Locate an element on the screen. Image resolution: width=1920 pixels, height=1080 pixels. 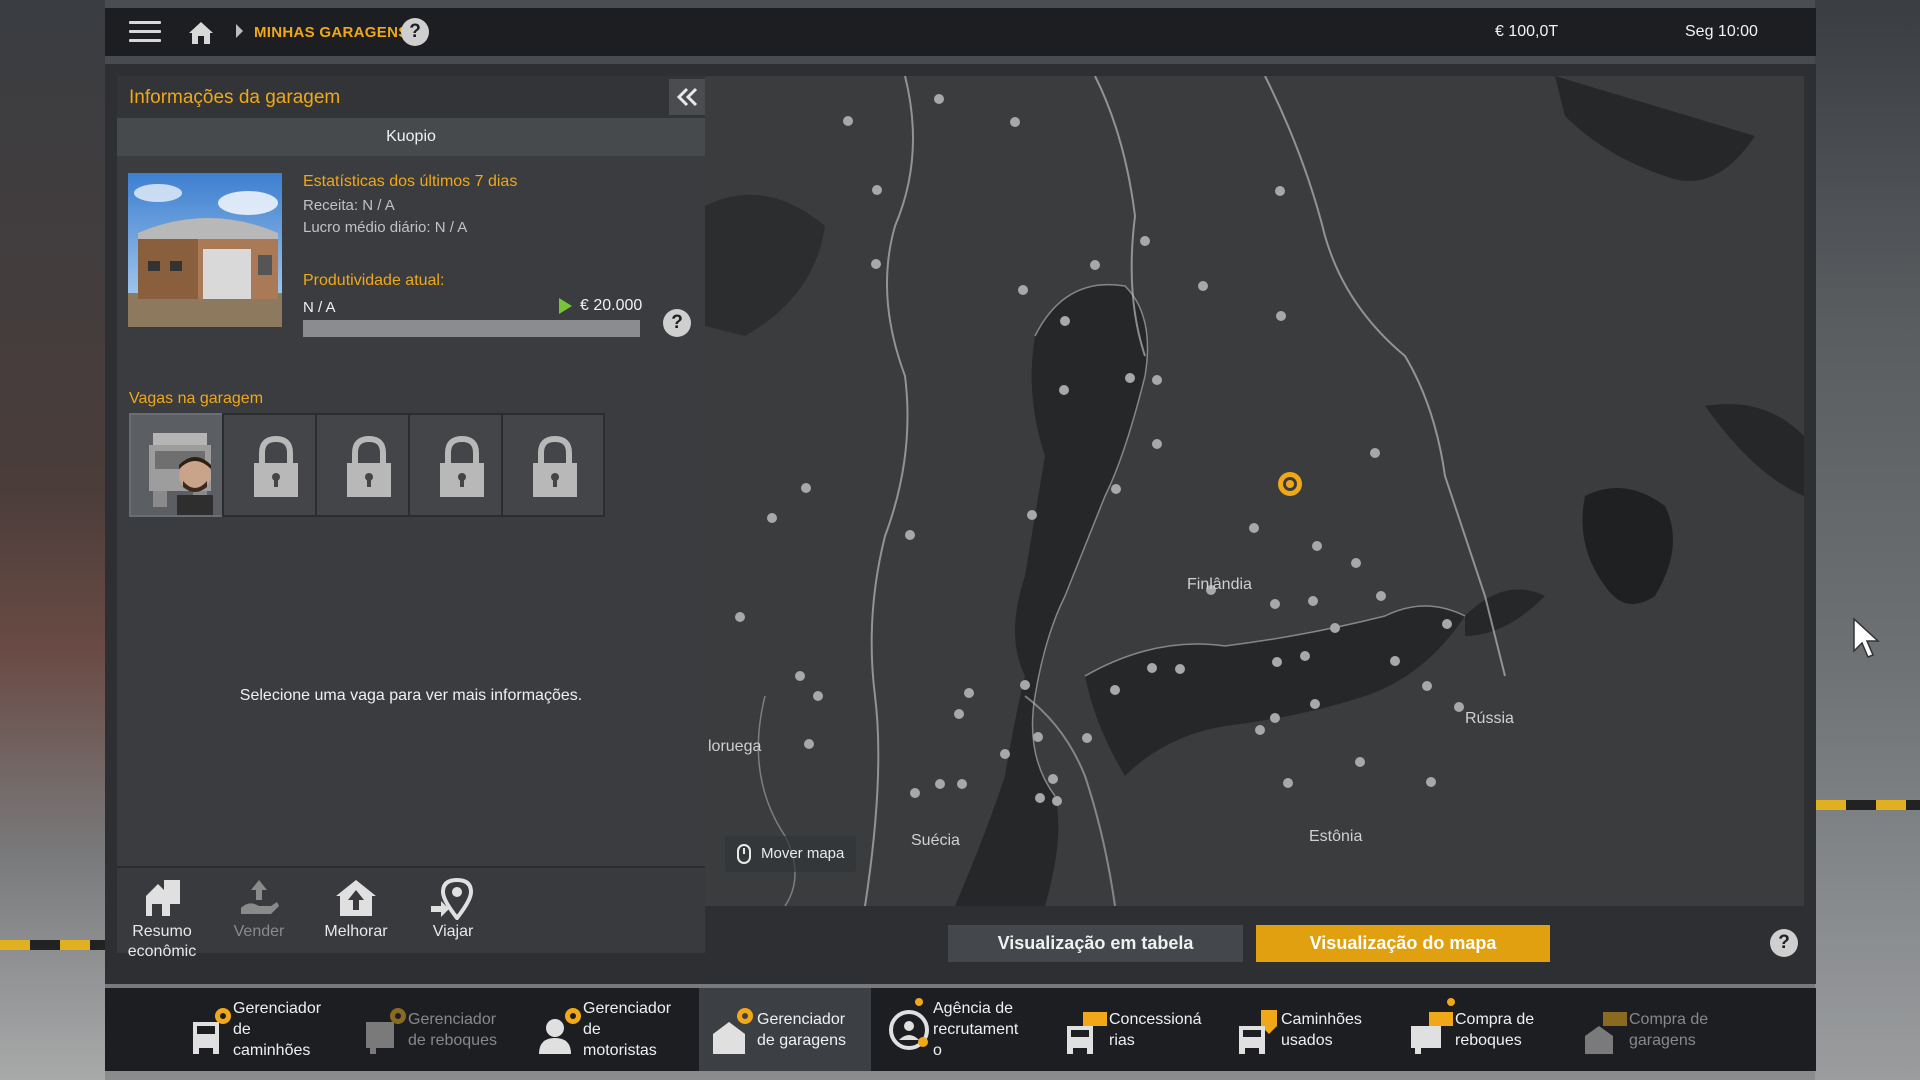
dock-used-trucks: Caminhões usados is located at coordinates (1308, 1029).